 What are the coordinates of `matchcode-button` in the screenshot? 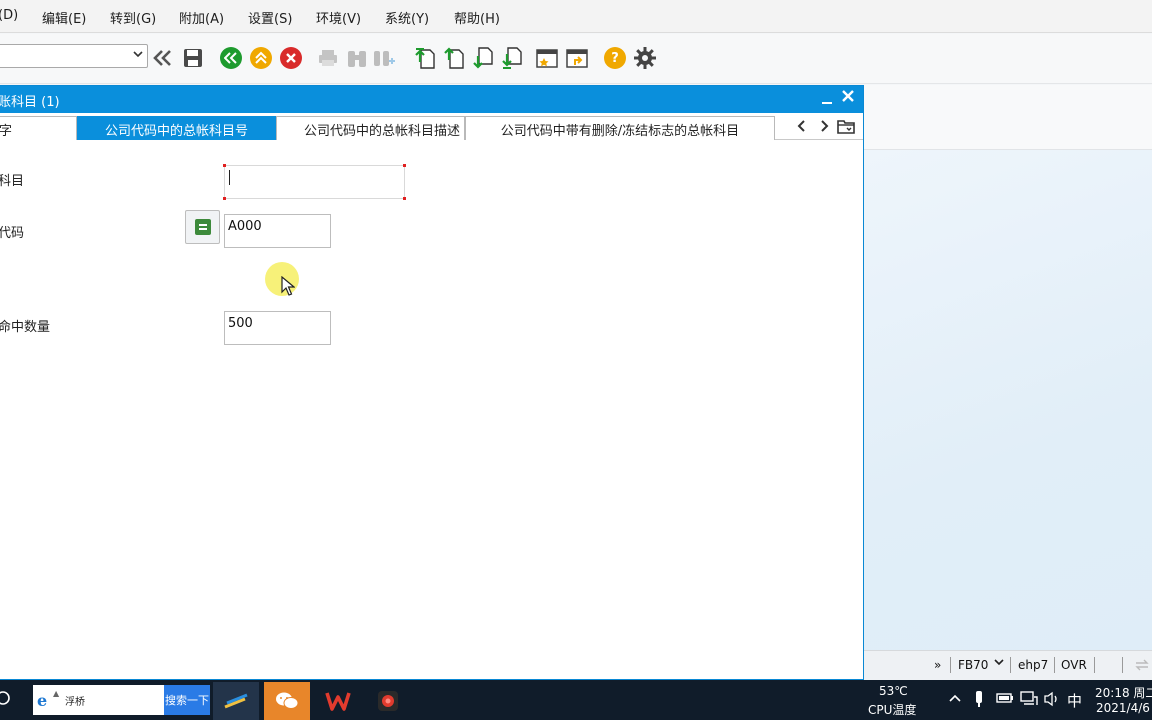 It's located at (202, 227).